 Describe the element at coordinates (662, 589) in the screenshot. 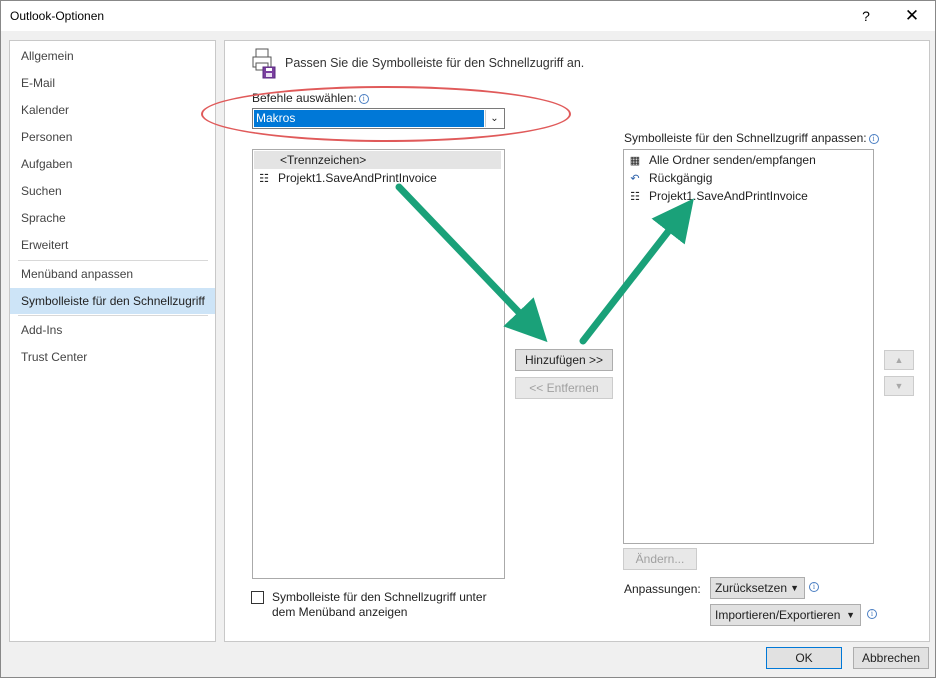

I see `customizations-label: Anpassungen:` at that location.